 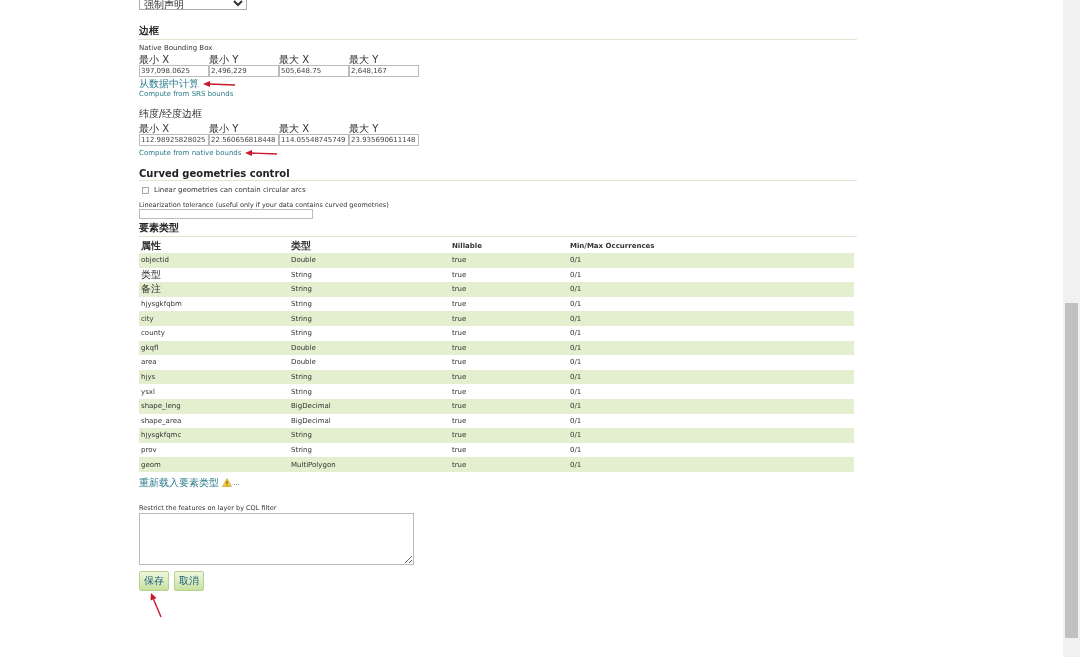 I want to click on checkbox, so click(x=145, y=190).